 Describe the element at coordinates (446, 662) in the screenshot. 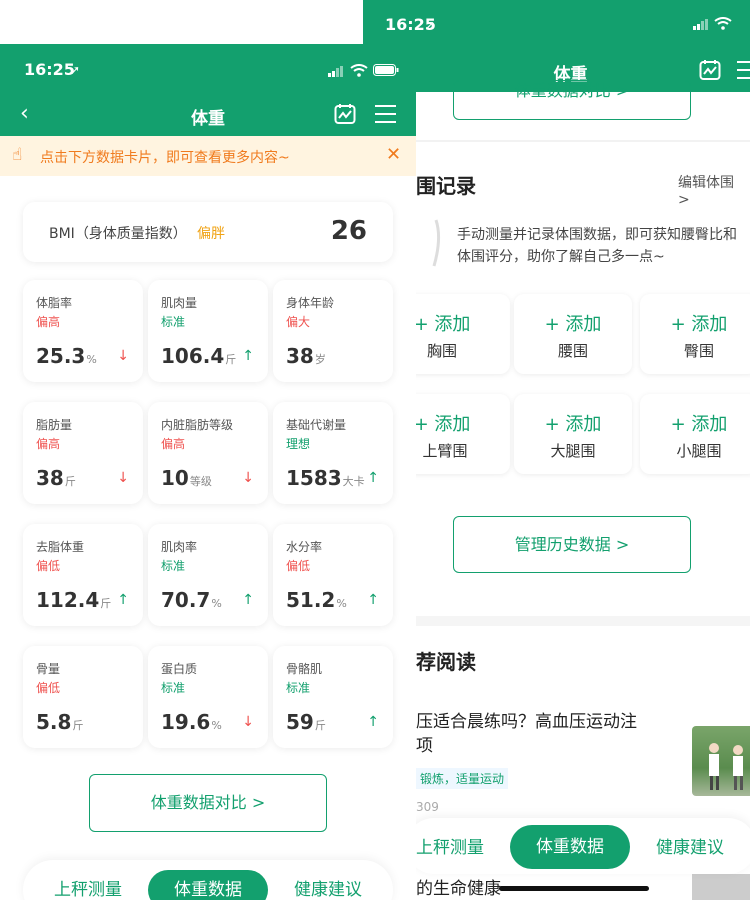

I see `reading-section-title: 荐阅读` at that location.